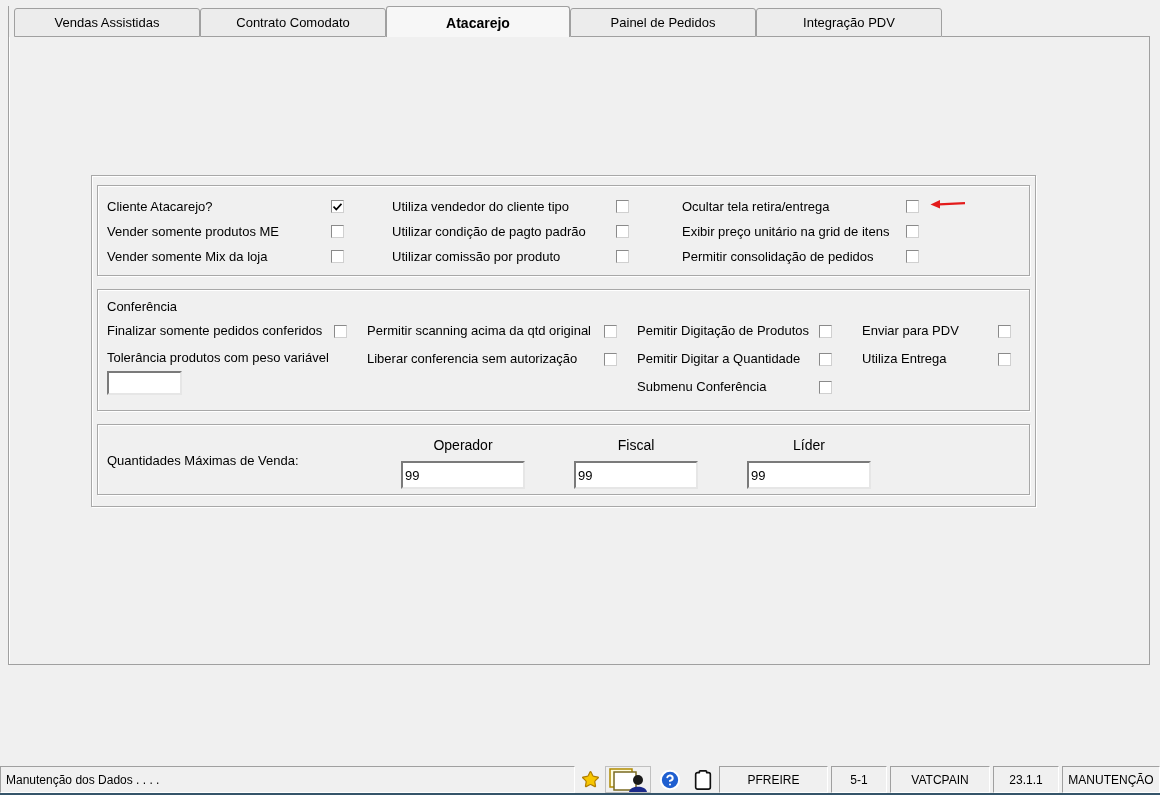 The height and width of the screenshot is (795, 1160). I want to click on group-title: Conferência, so click(142, 307).